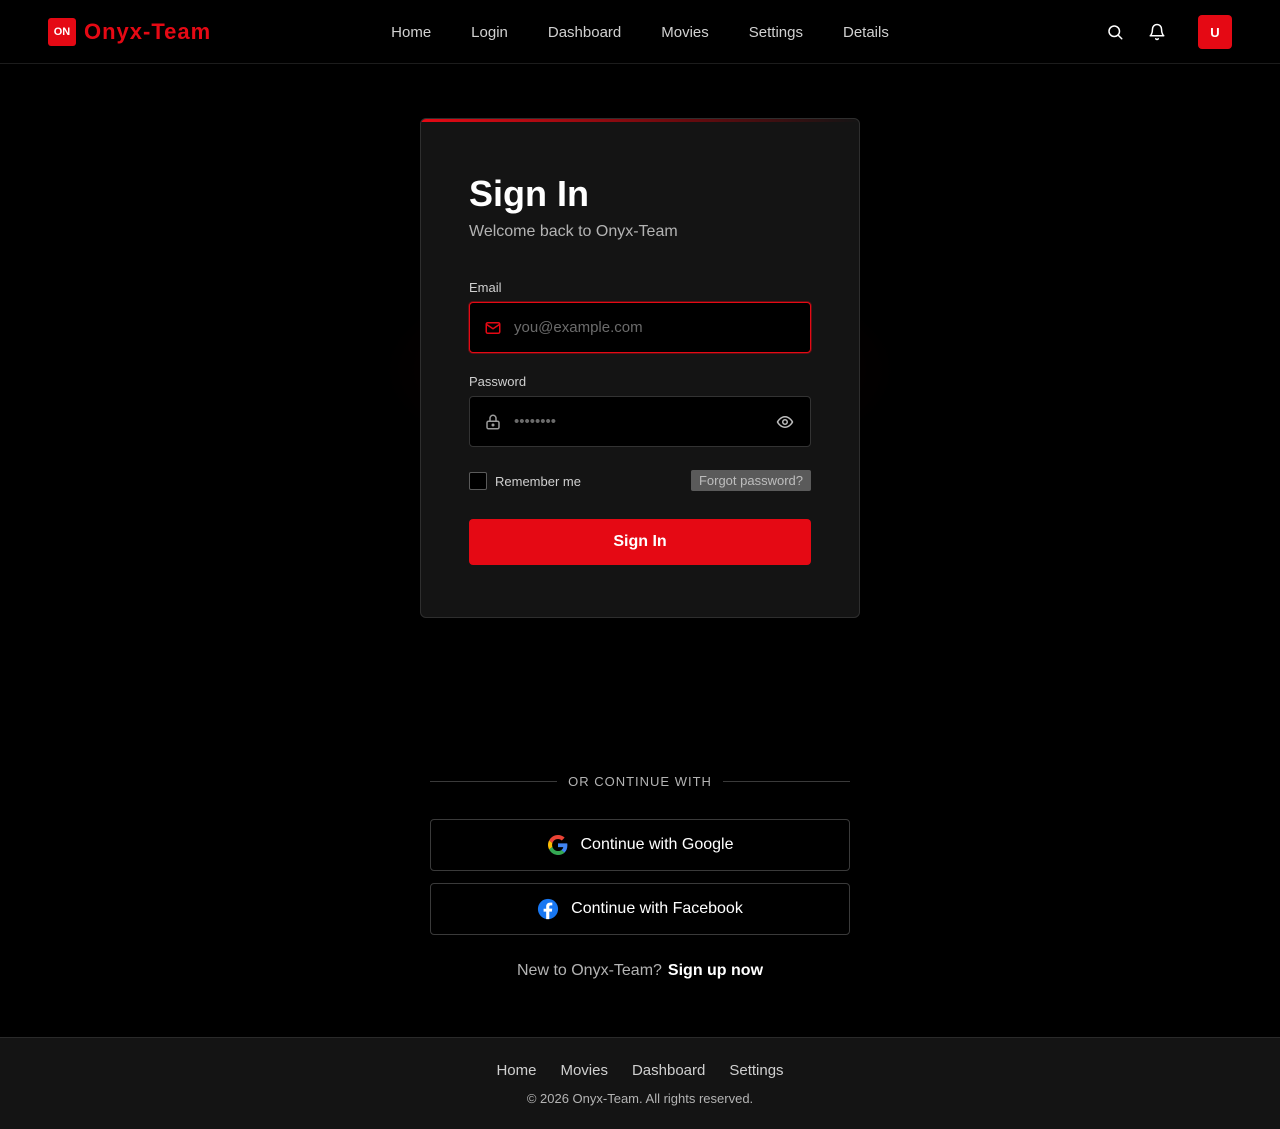 This screenshot has width=1280, height=1129. What do you see at coordinates (756, 1070) in the screenshot?
I see `footer-link-settings: Settings` at bounding box center [756, 1070].